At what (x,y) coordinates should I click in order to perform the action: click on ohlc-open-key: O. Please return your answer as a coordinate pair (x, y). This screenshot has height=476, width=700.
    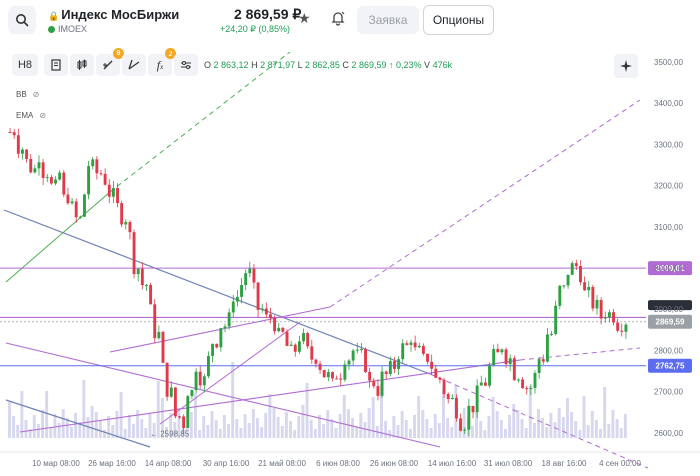
    Looking at the image, I should click on (208, 65).